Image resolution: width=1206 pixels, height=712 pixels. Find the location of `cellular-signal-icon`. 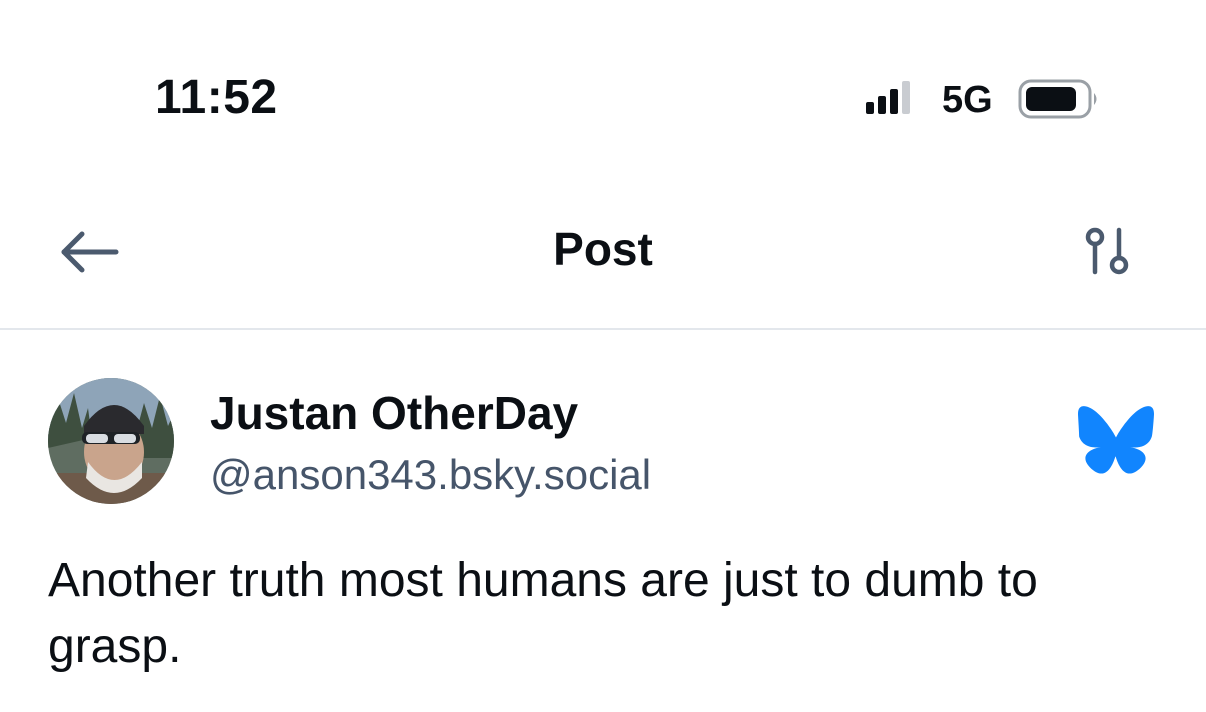

cellular-signal-icon is located at coordinates (888, 97).